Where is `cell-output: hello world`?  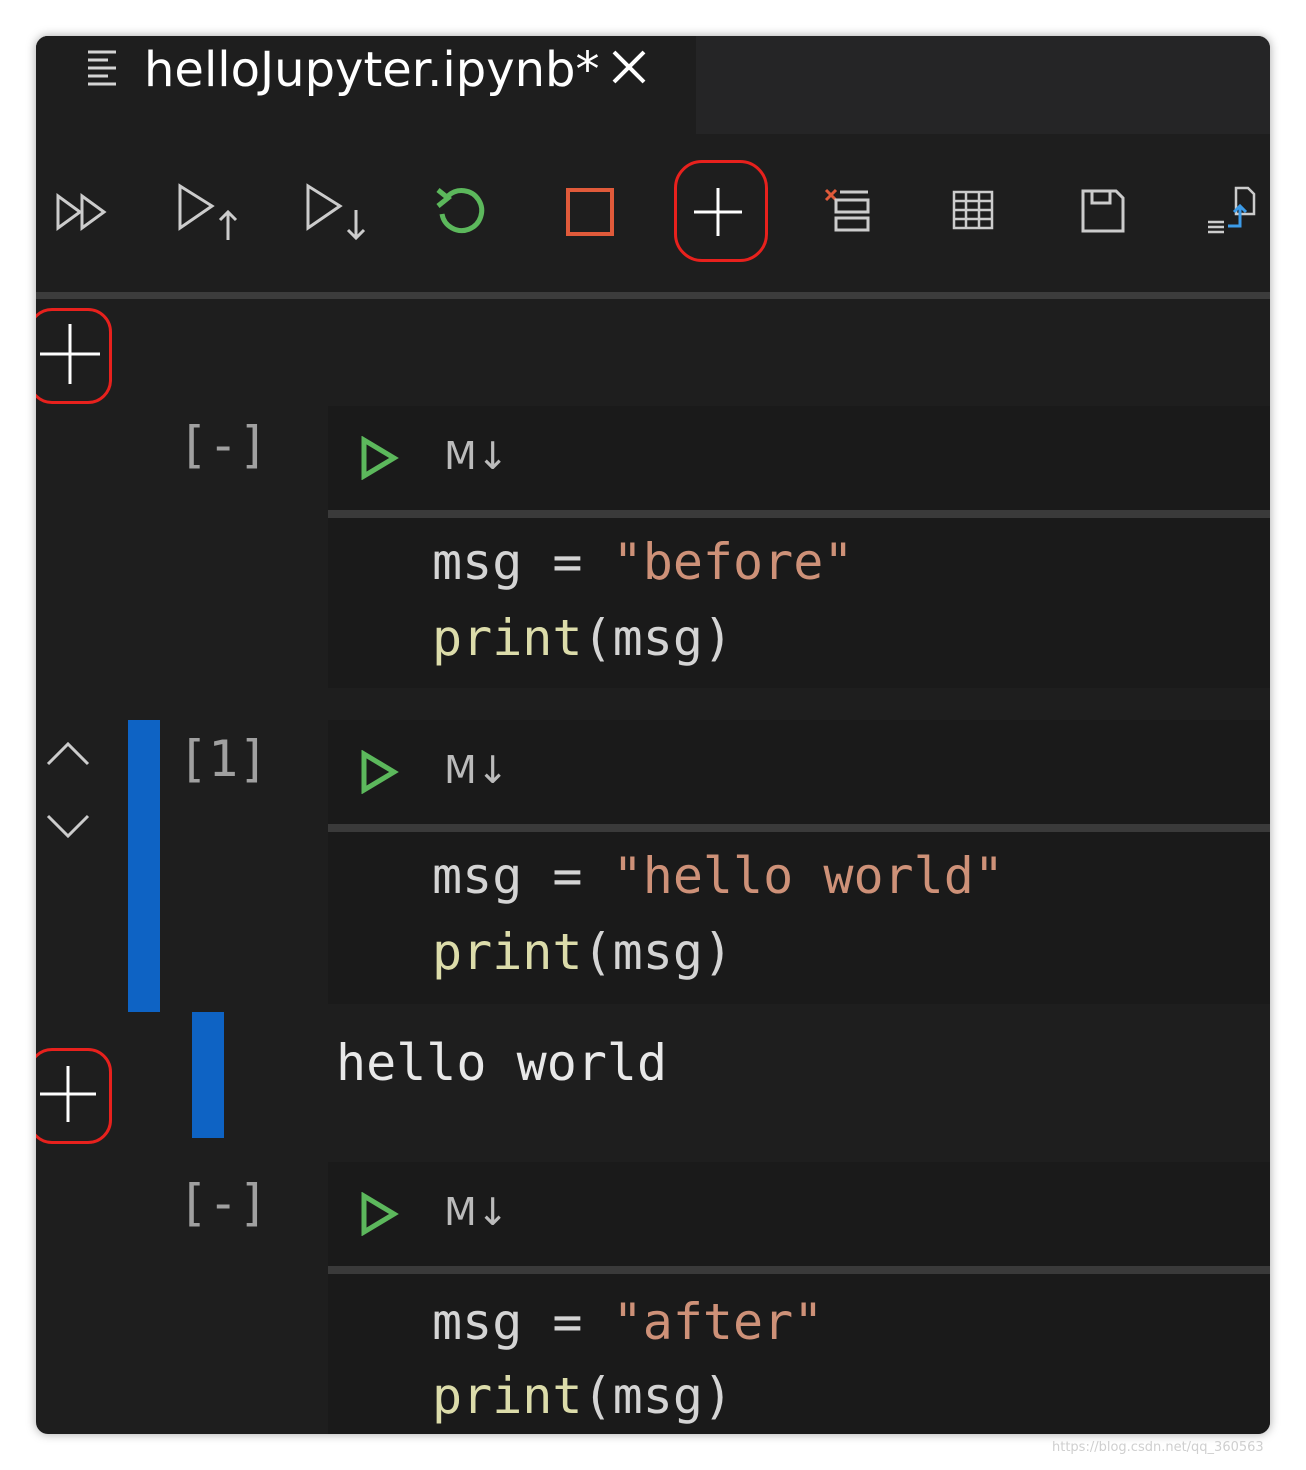
cell-output: hello world is located at coordinates (502, 1063).